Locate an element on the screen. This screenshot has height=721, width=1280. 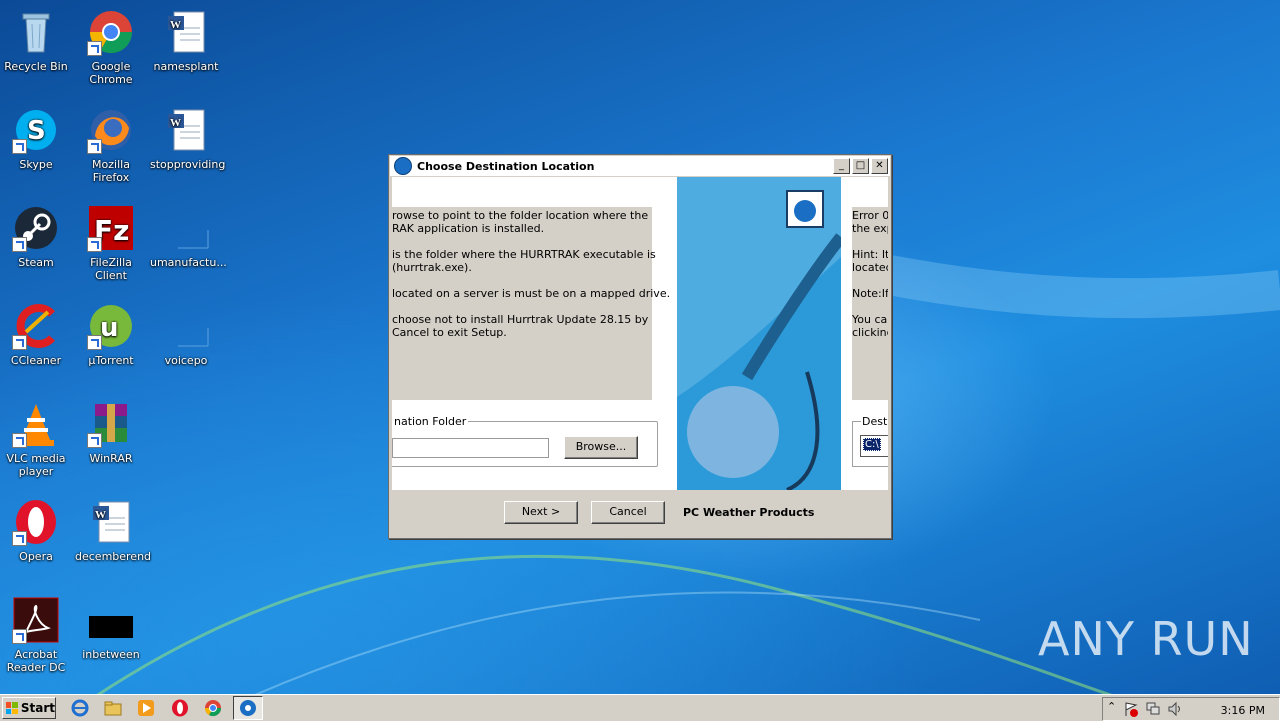
skype-icon: S is located at coordinates (36, 130).